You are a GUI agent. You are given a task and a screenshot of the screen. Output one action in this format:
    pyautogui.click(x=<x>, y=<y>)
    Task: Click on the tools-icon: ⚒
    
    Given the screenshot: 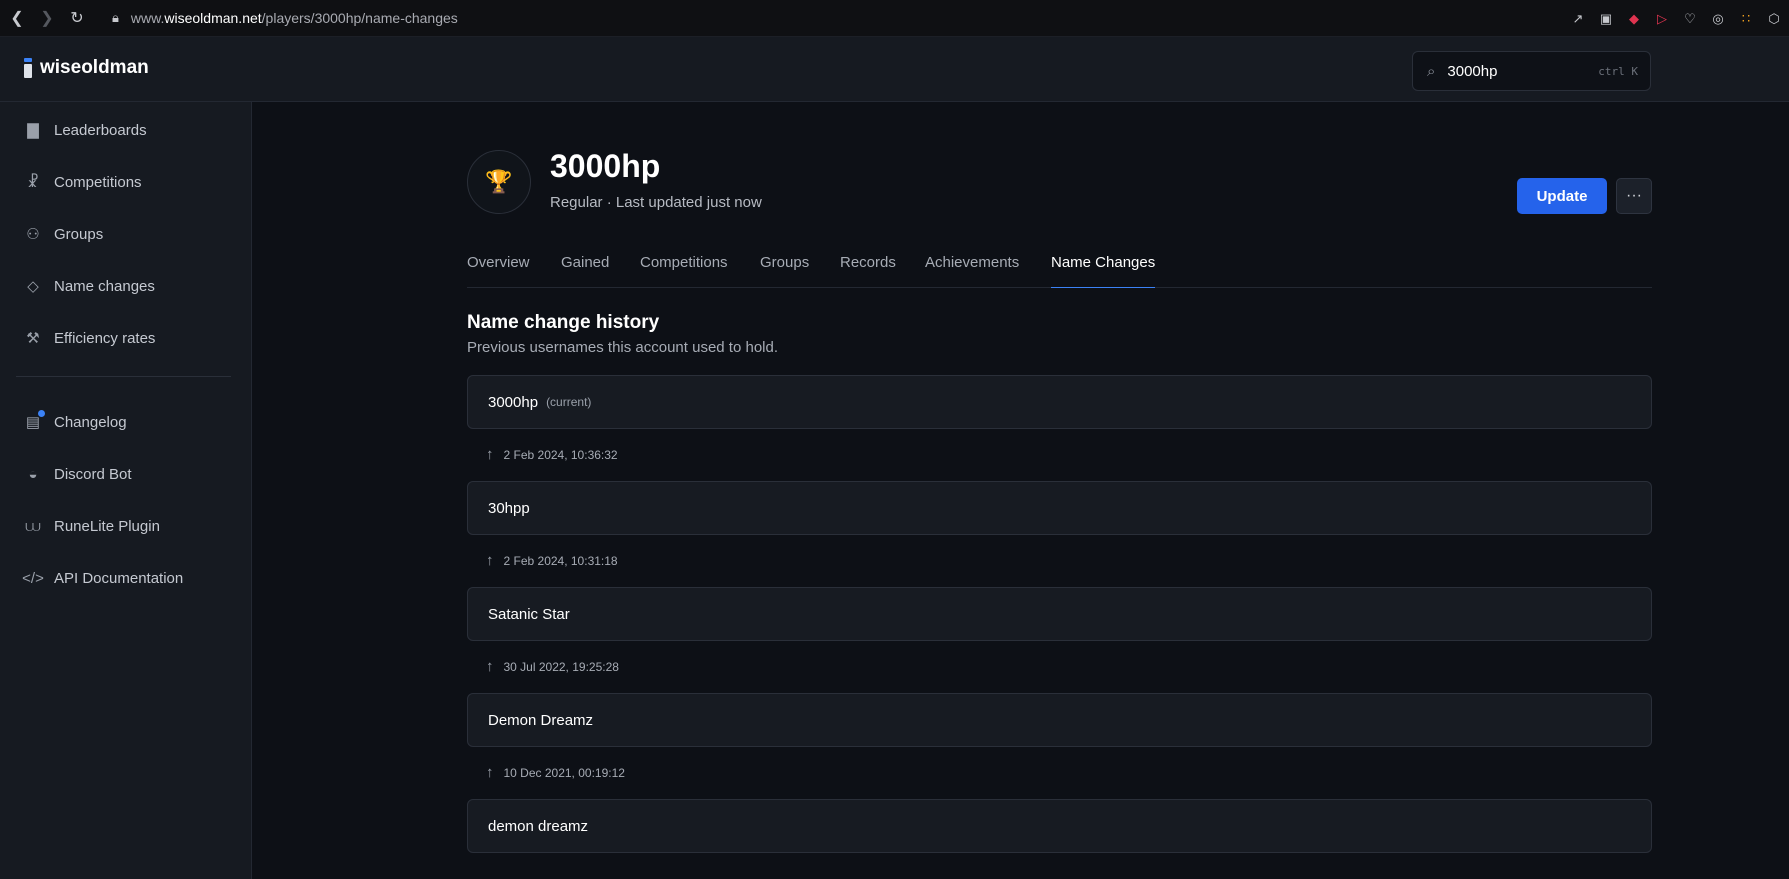 What is the action you would take?
    pyautogui.click(x=33, y=338)
    